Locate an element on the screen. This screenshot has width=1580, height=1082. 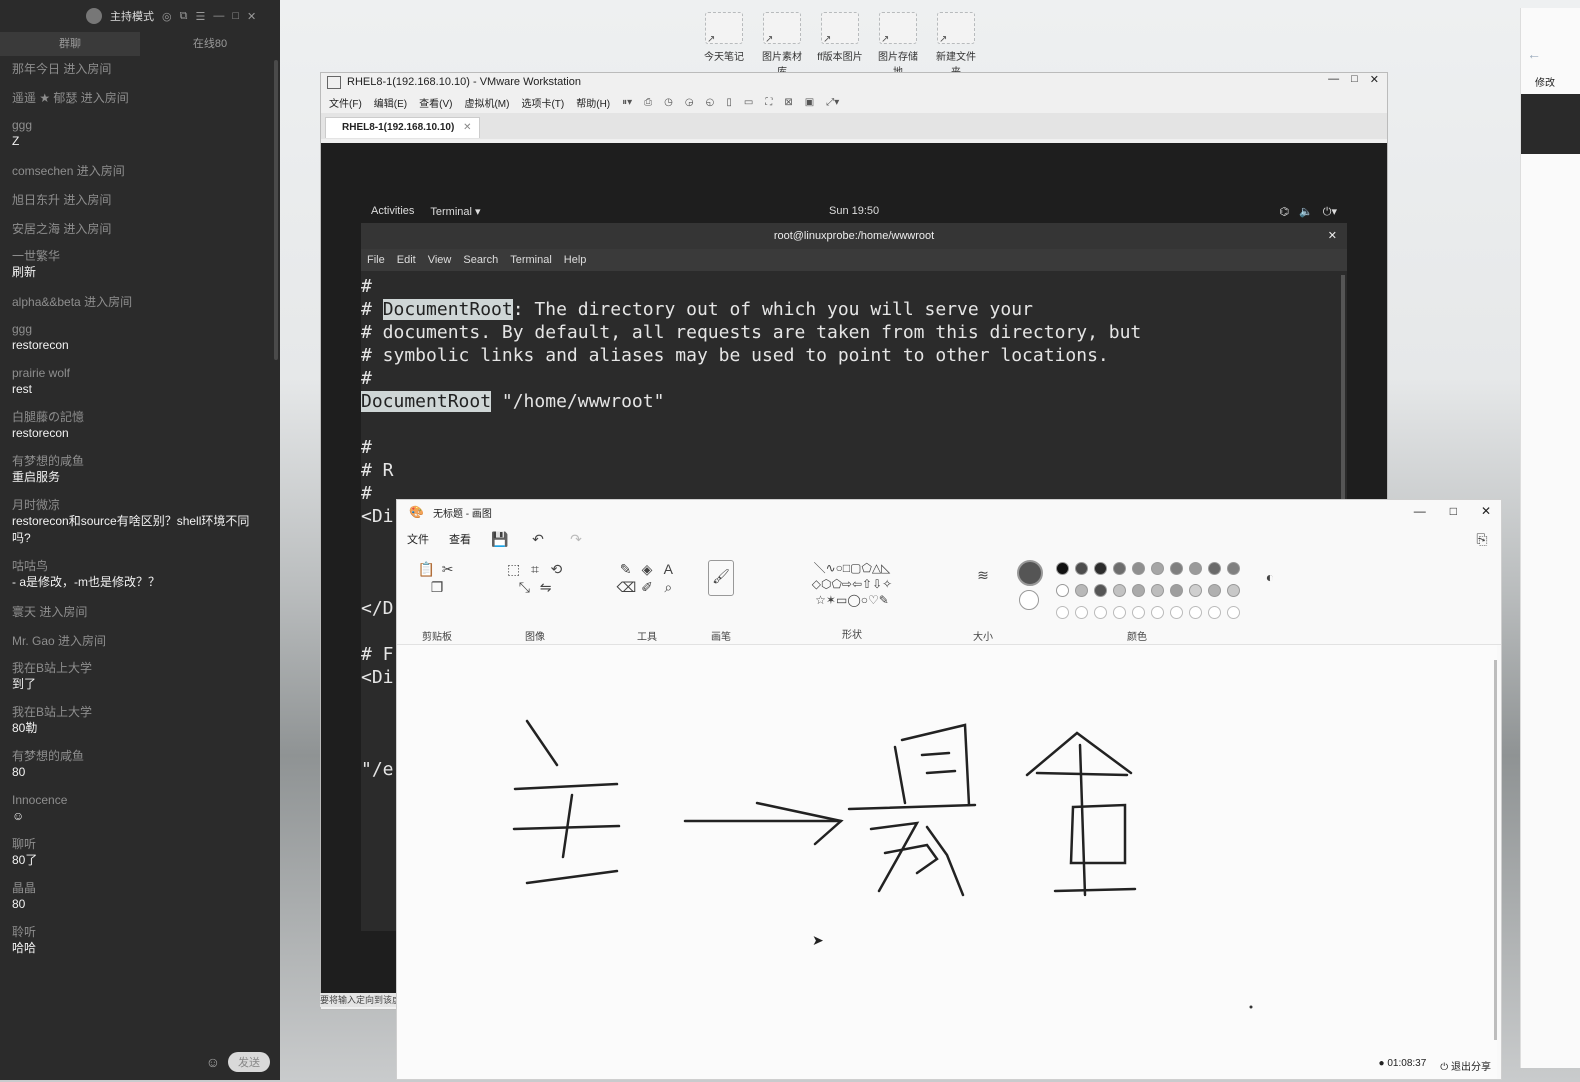
chat-input-bar: ☺ 发送 is located at coordinates (140, 1061).